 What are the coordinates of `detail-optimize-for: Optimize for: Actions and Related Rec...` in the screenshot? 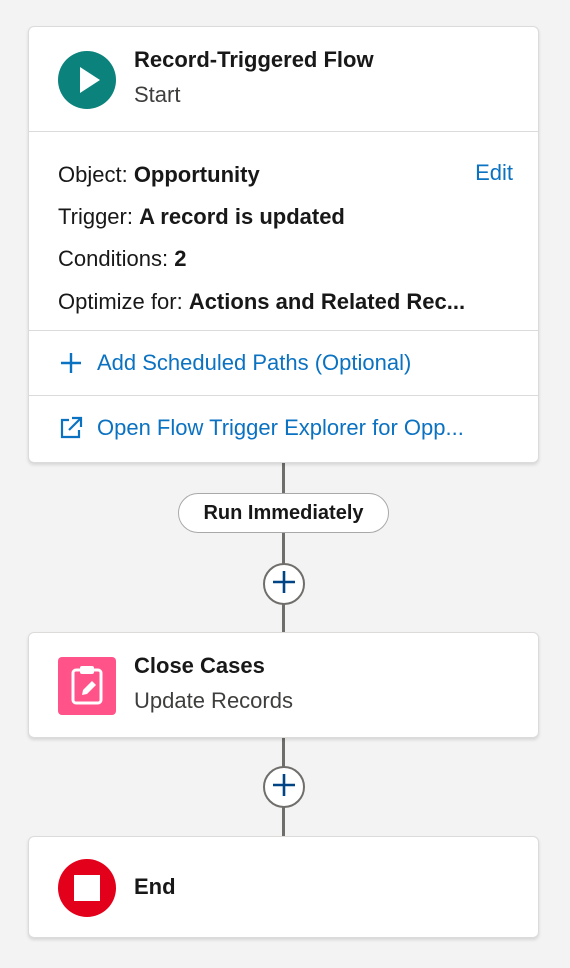 It's located at (261, 302).